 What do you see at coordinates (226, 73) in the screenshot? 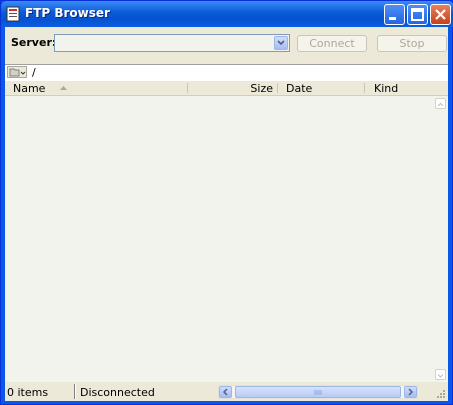
I see `path-bar: /` at bounding box center [226, 73].